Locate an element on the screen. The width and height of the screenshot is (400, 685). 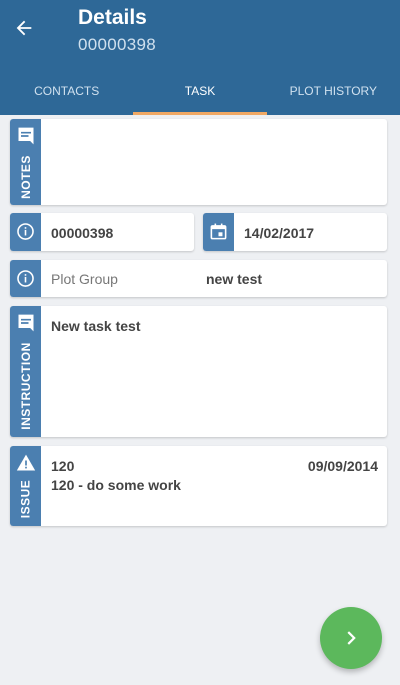
task-id-strip is located at coordinates (25, 232).